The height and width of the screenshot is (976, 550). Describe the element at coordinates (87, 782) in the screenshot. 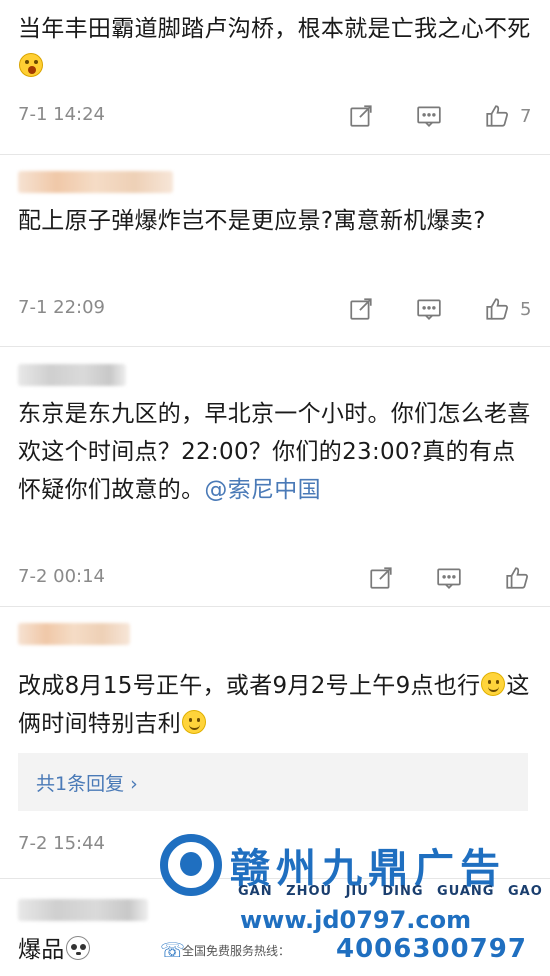

I see `reply-summary-link: 共1条回复 ›` at that location.